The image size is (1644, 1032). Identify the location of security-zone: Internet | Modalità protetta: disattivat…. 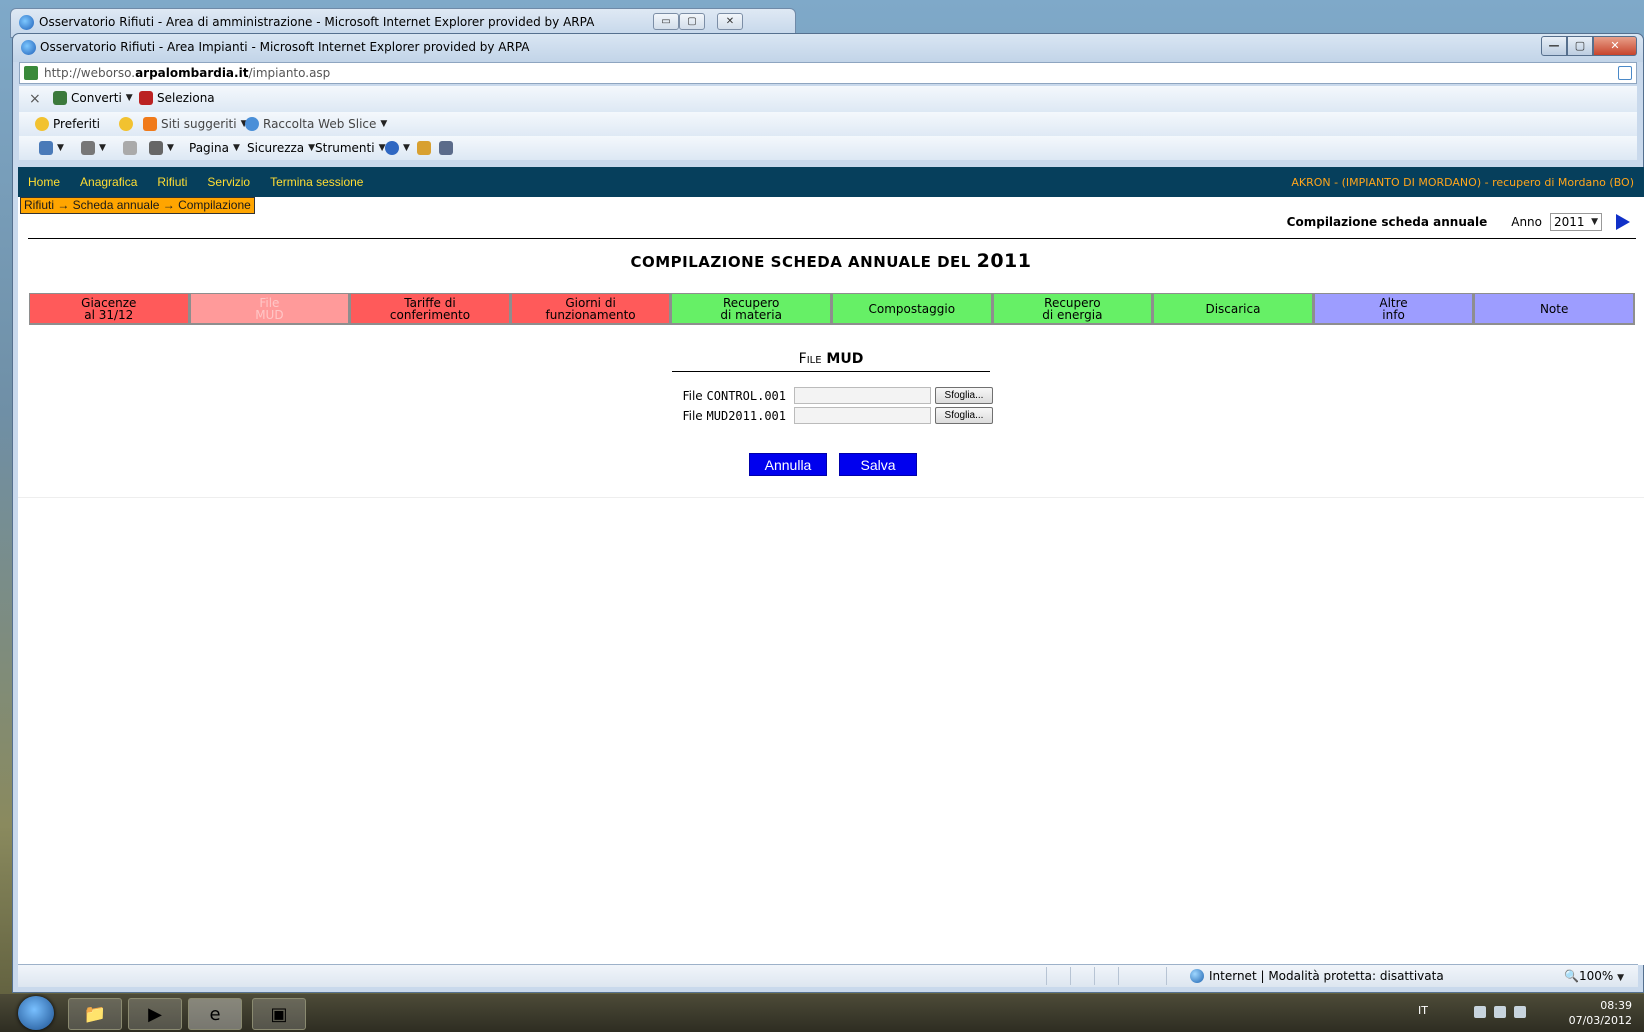
(1317, 976).